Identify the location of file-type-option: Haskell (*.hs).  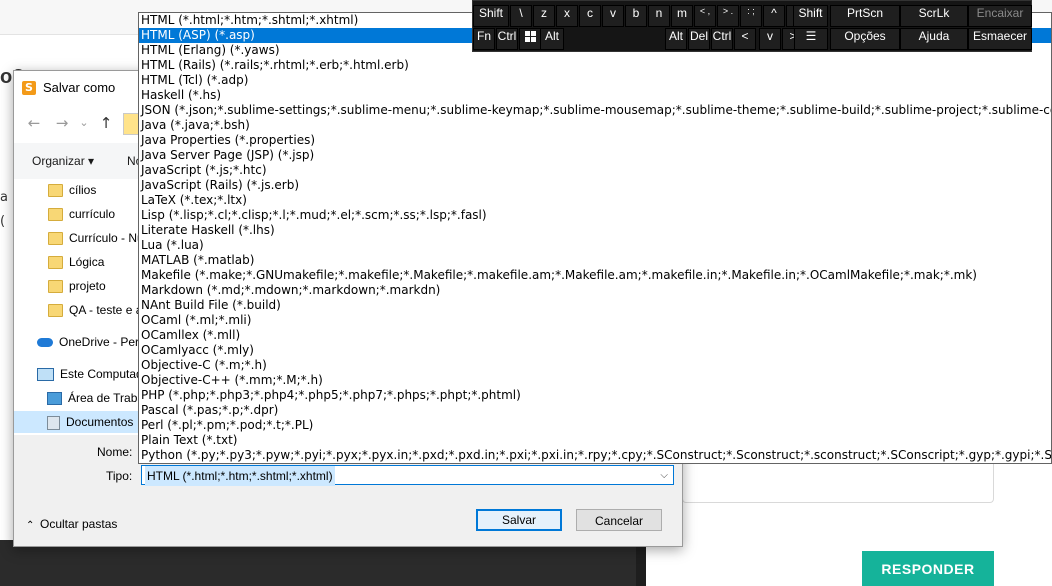
(595, 95).